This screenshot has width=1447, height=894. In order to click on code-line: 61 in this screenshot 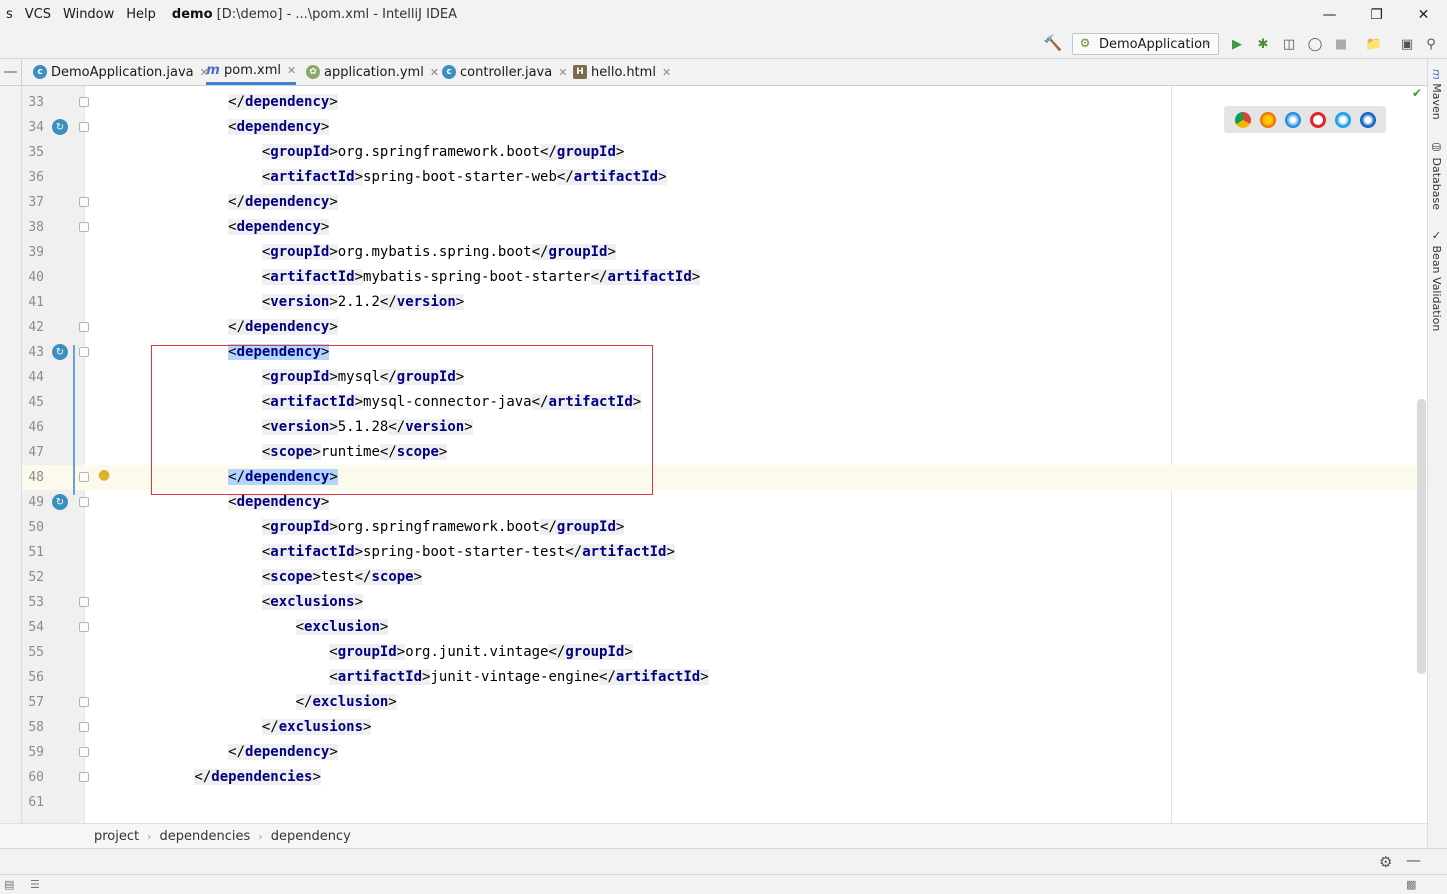, I will do `click(724, 802)`.